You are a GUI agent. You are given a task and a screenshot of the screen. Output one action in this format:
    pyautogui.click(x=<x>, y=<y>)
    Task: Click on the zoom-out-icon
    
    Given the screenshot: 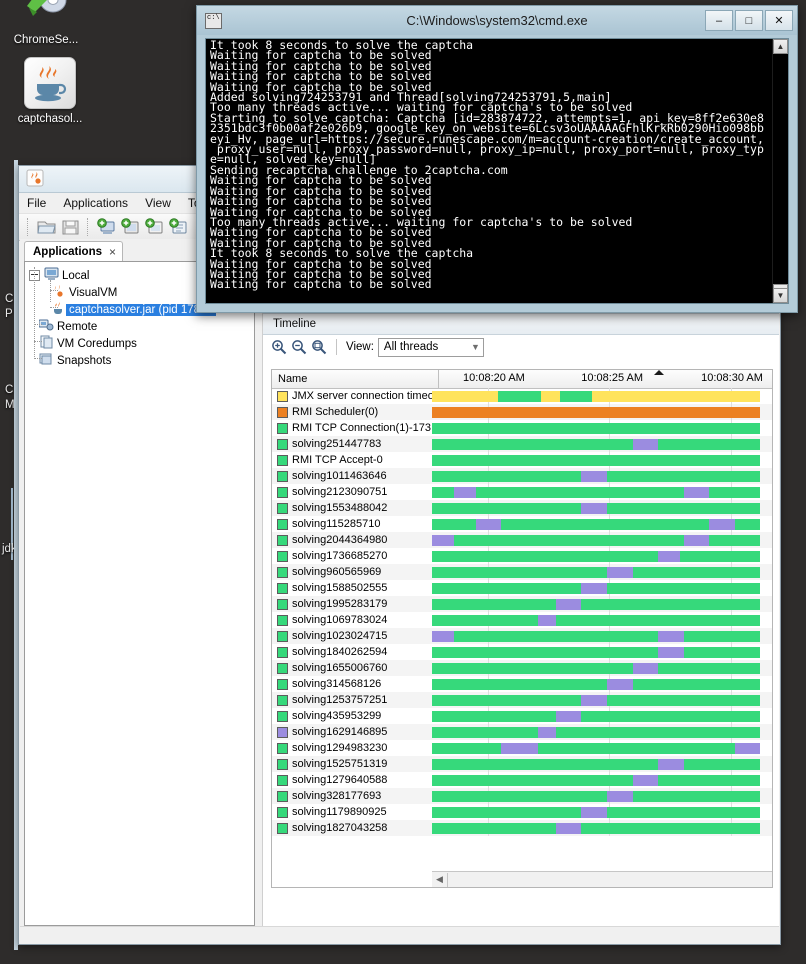 What is the action you would take?
    pyautogui.click(x=299, y=347)
    